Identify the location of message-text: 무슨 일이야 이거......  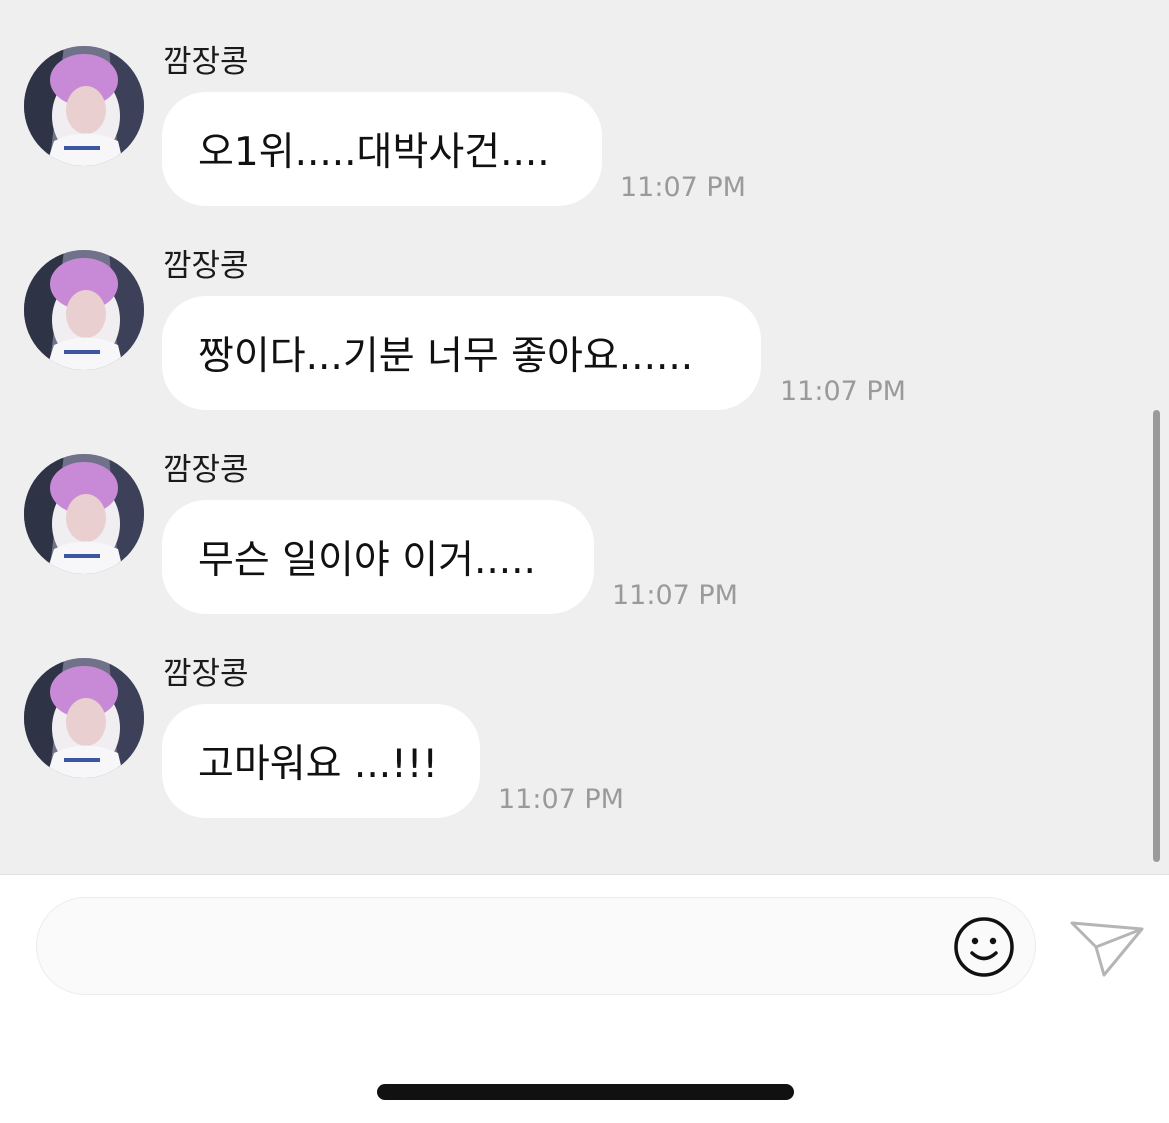
(367, 560).